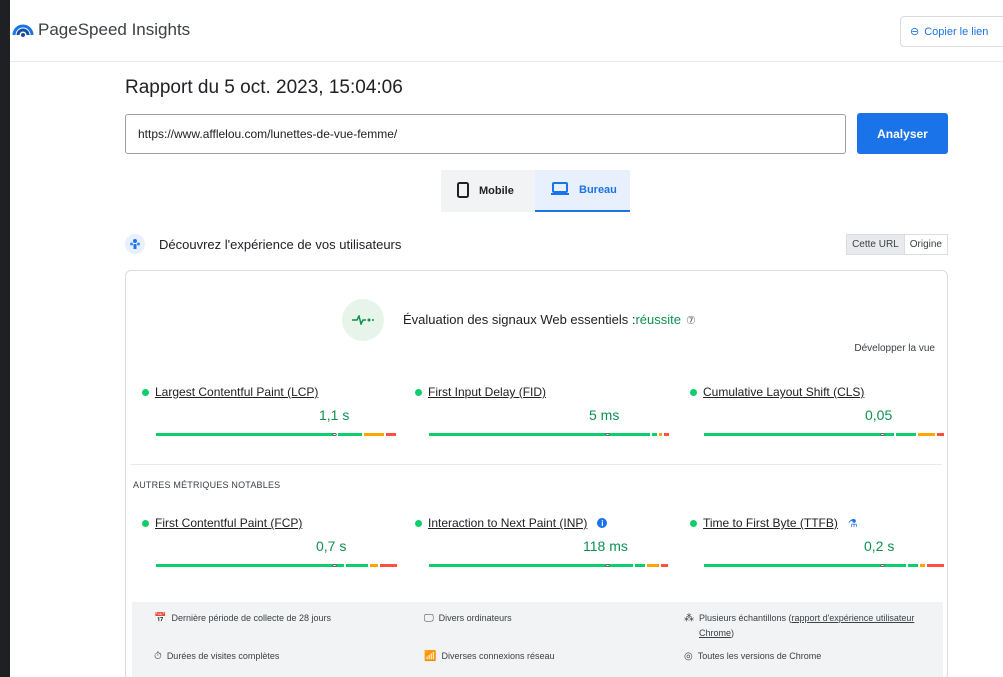 This screenshot has height=677, width=1003. I want to click on metric-inp-value: 118 ms, so click(605, 546).